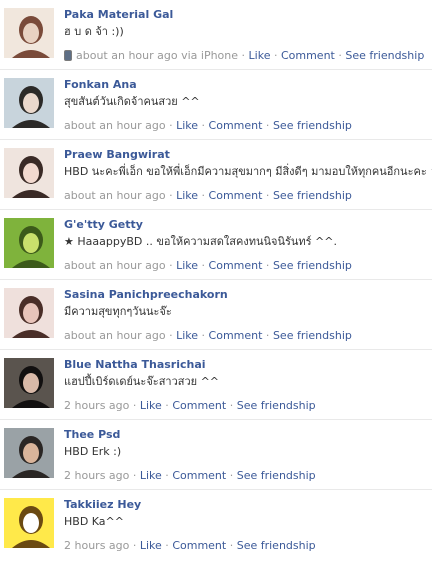 The image size is (432, 565). What do you see at coordinates (93, 451) in the screenshot?
I see `post-message: HBD Erk :)` at bounding box center [93, 451].